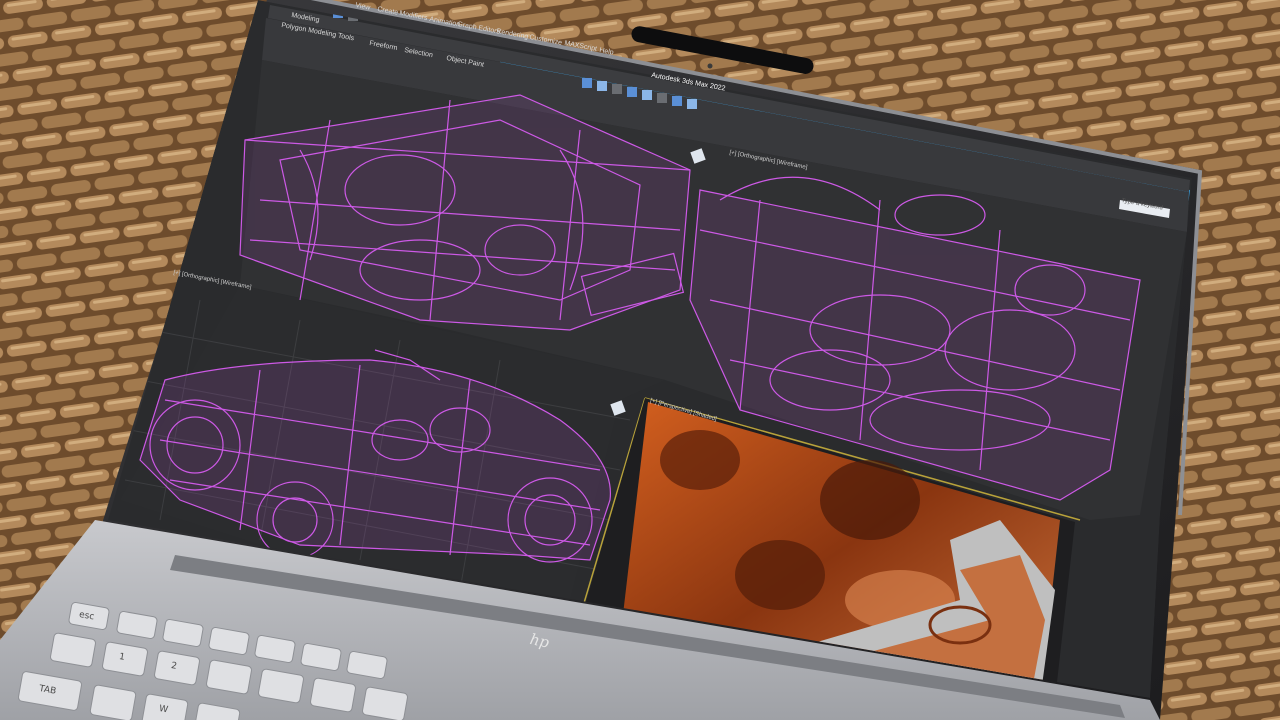 The image size is (1280, 720). Describe the element at coordinates (163, 709) in the screenshot. I see `key-w: W` at that location.